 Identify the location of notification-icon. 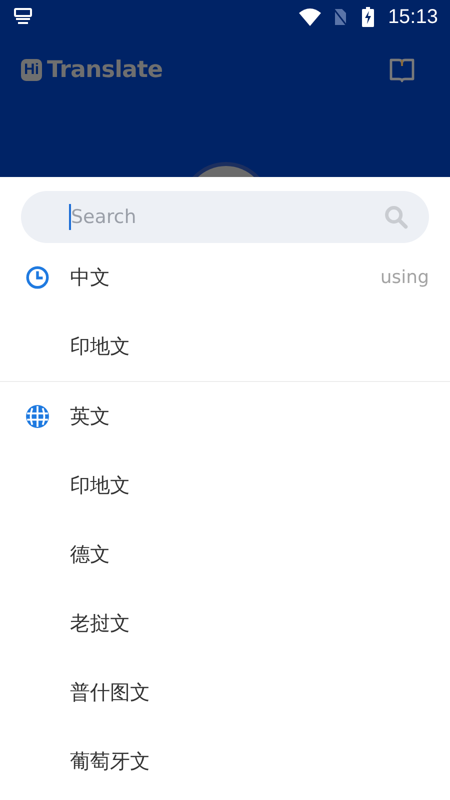
(23, 17).